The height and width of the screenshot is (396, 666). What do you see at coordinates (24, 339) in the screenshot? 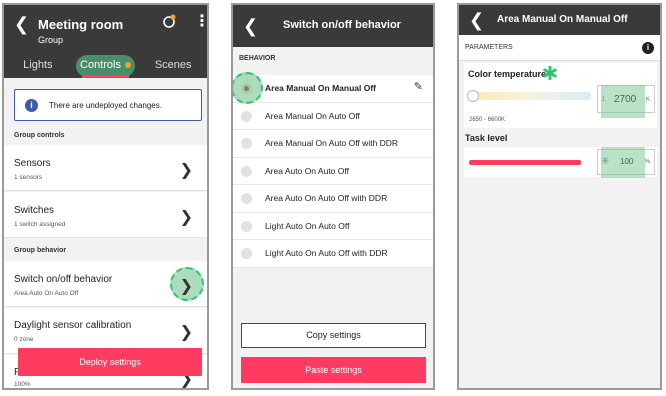
I see `daylight-subtitle: 0 zone` at bounding box center [24, 339].